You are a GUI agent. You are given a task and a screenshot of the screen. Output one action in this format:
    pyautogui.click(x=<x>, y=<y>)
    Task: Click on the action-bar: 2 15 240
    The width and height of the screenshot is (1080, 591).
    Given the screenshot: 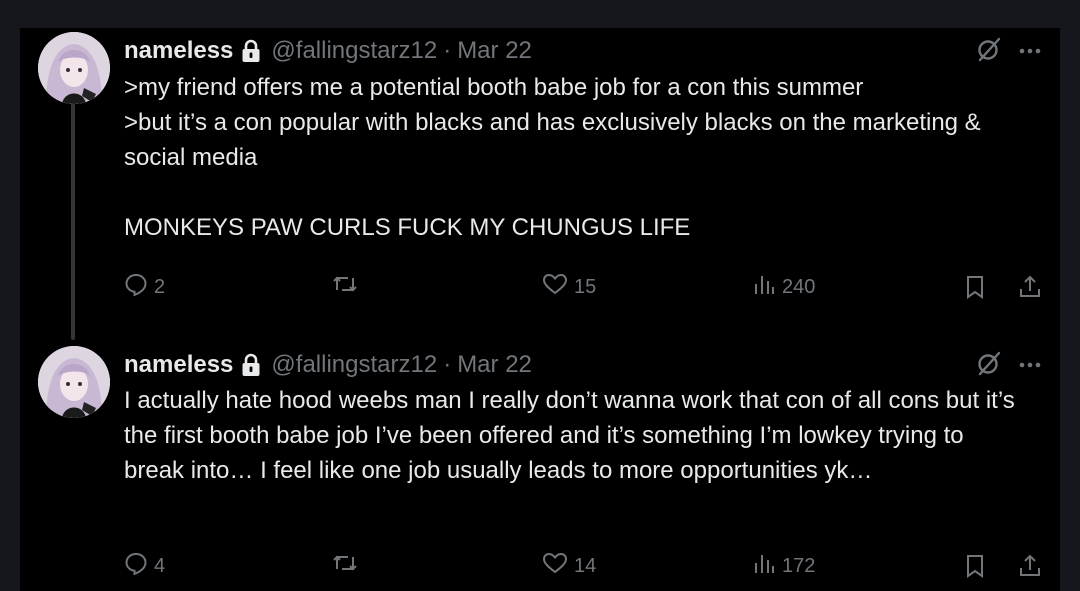 What is the action you would take?
    pyautogui.click(x=584, y=287)
    